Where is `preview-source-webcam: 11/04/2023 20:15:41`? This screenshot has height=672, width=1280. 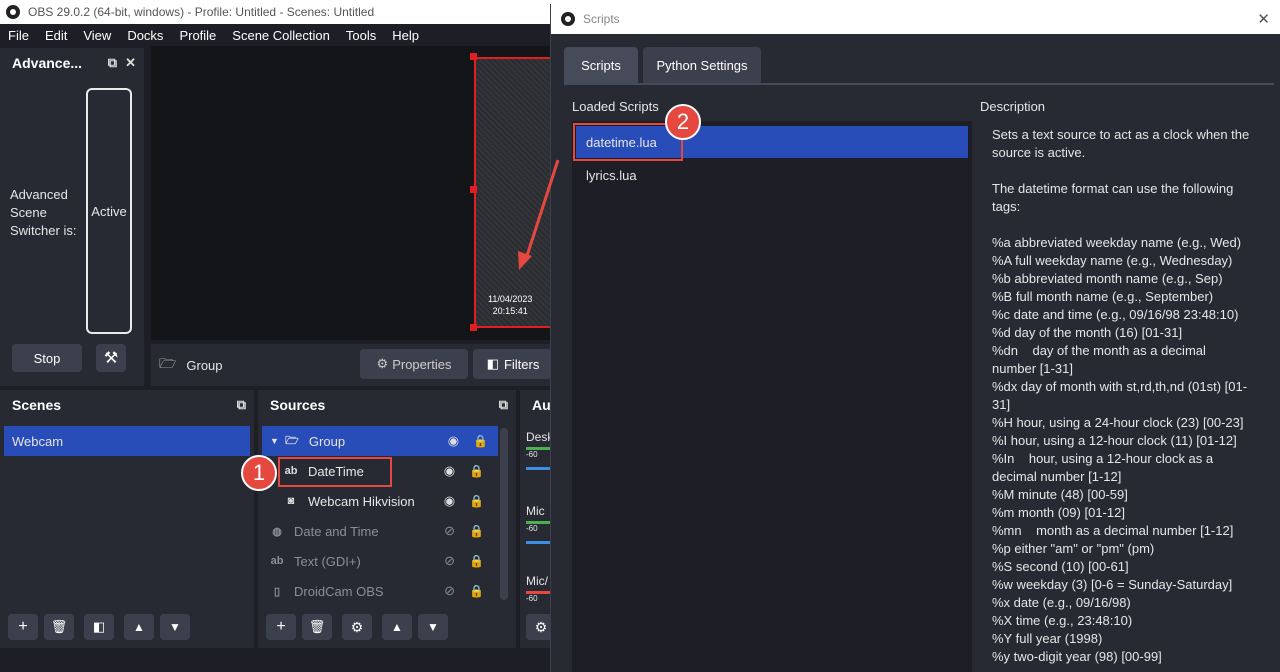 preview-source-webcam: 11/04/2023 20:15:41 is located at coordinates (514, 192).